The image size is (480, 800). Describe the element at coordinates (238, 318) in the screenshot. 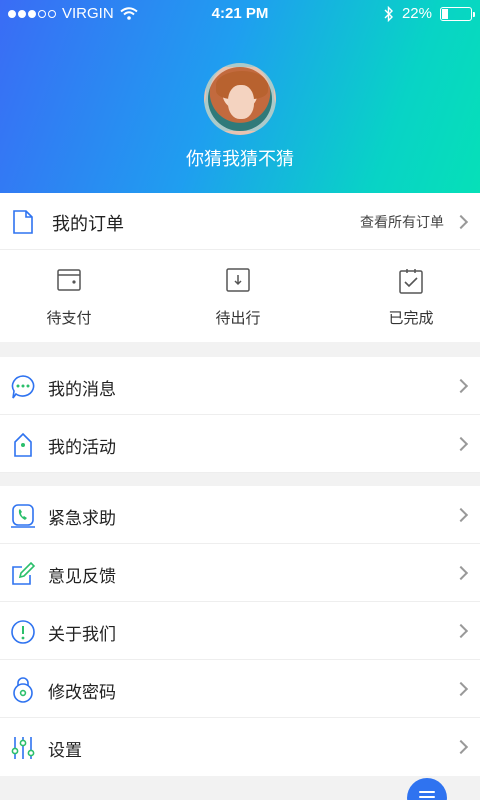

I see `tab-label: 待出行` at that location.